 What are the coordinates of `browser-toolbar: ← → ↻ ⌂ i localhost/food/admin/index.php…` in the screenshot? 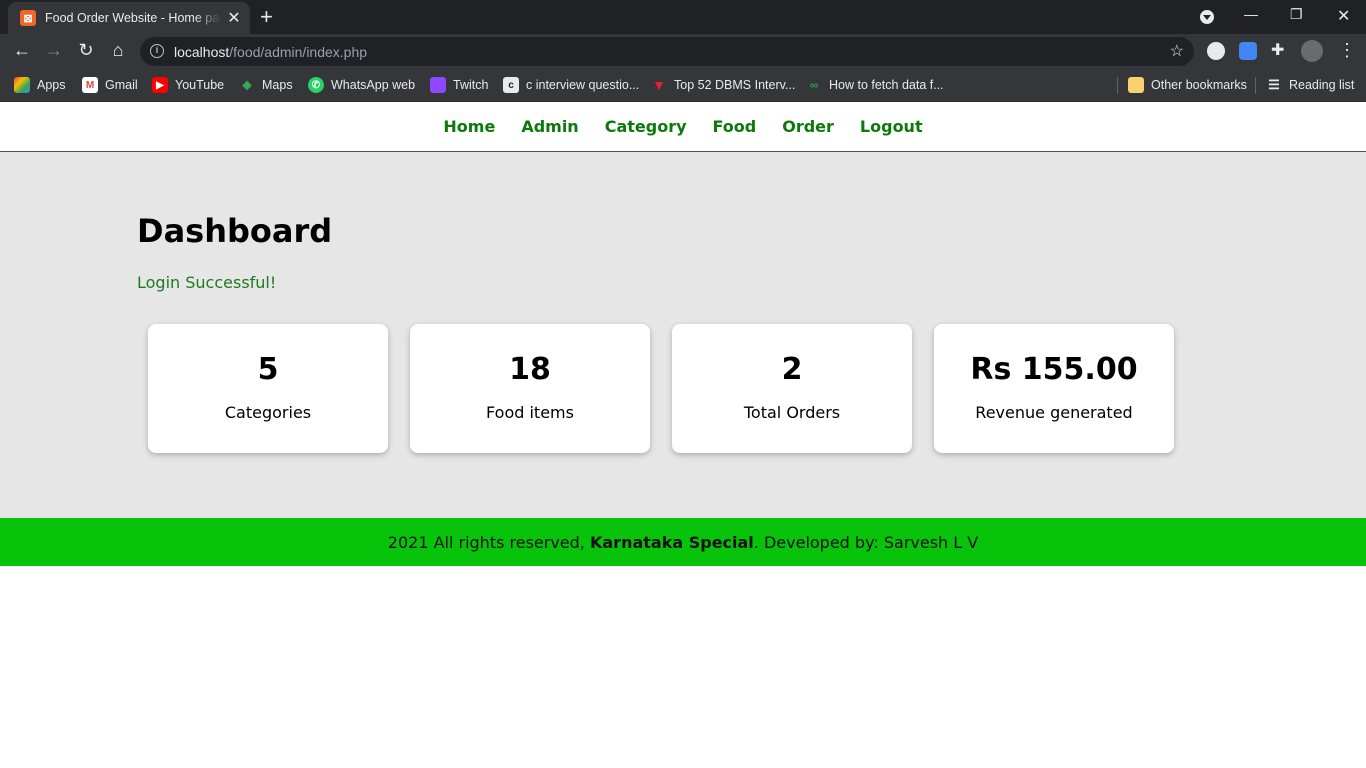 It's located at (683, 51).